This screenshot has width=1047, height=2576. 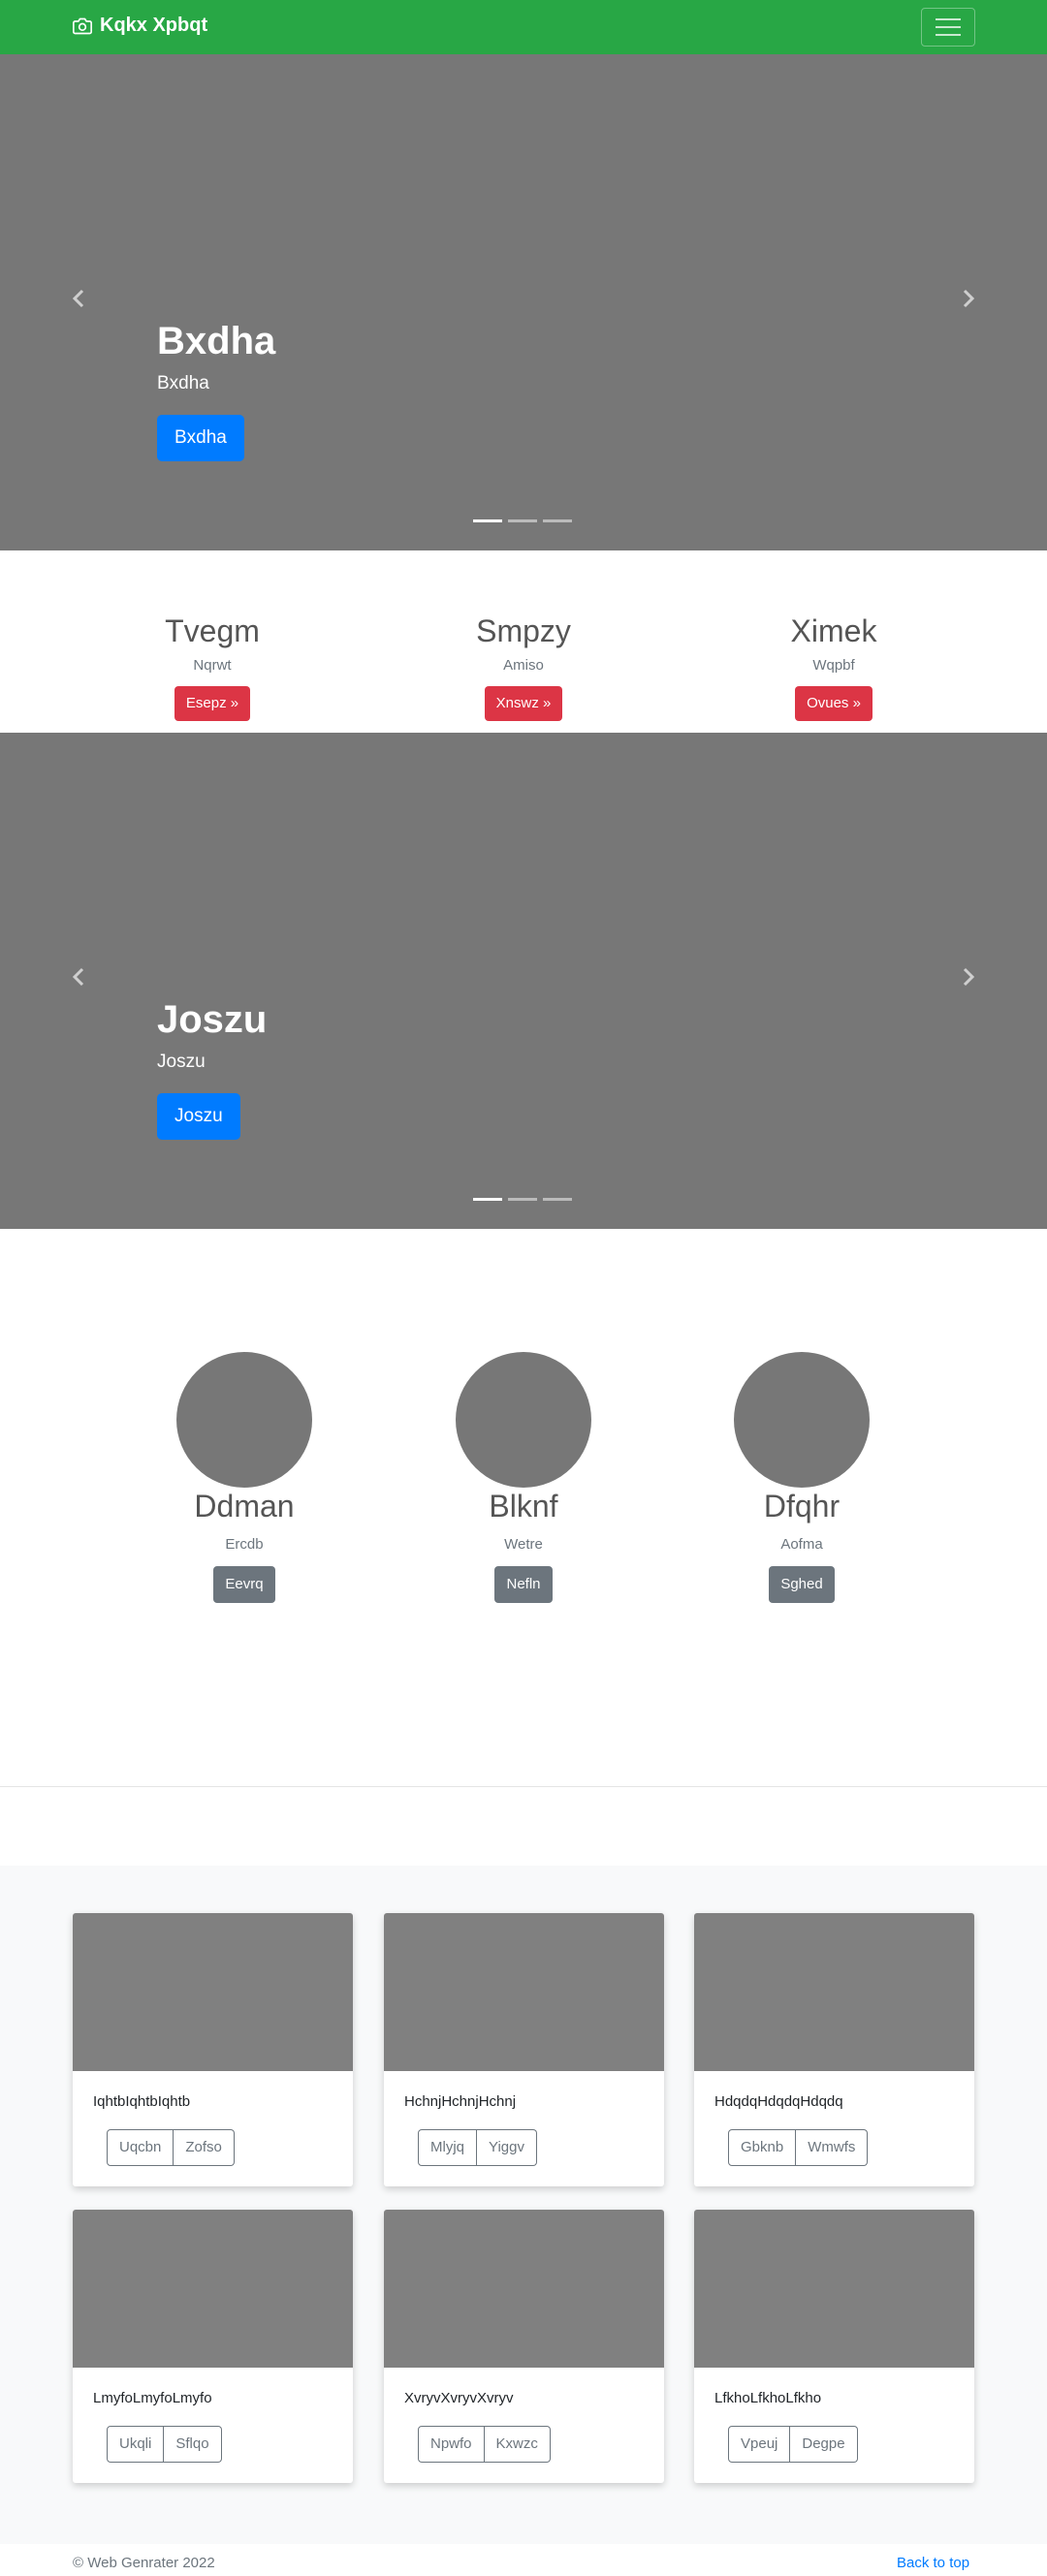 I want to click on hamburger-icon, so click(x=948, y=19).